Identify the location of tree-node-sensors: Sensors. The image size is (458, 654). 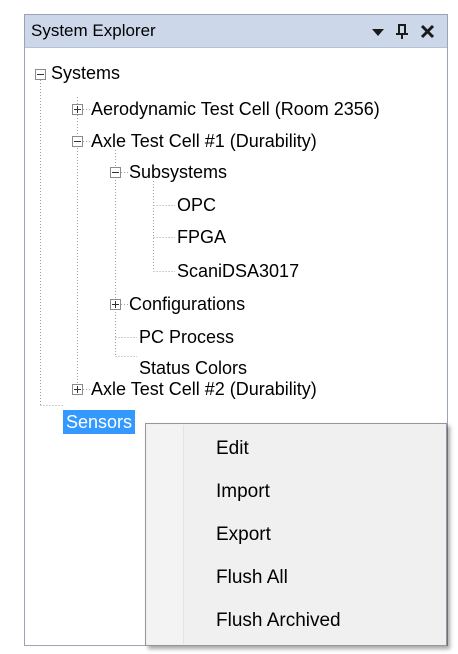
(99, 422).